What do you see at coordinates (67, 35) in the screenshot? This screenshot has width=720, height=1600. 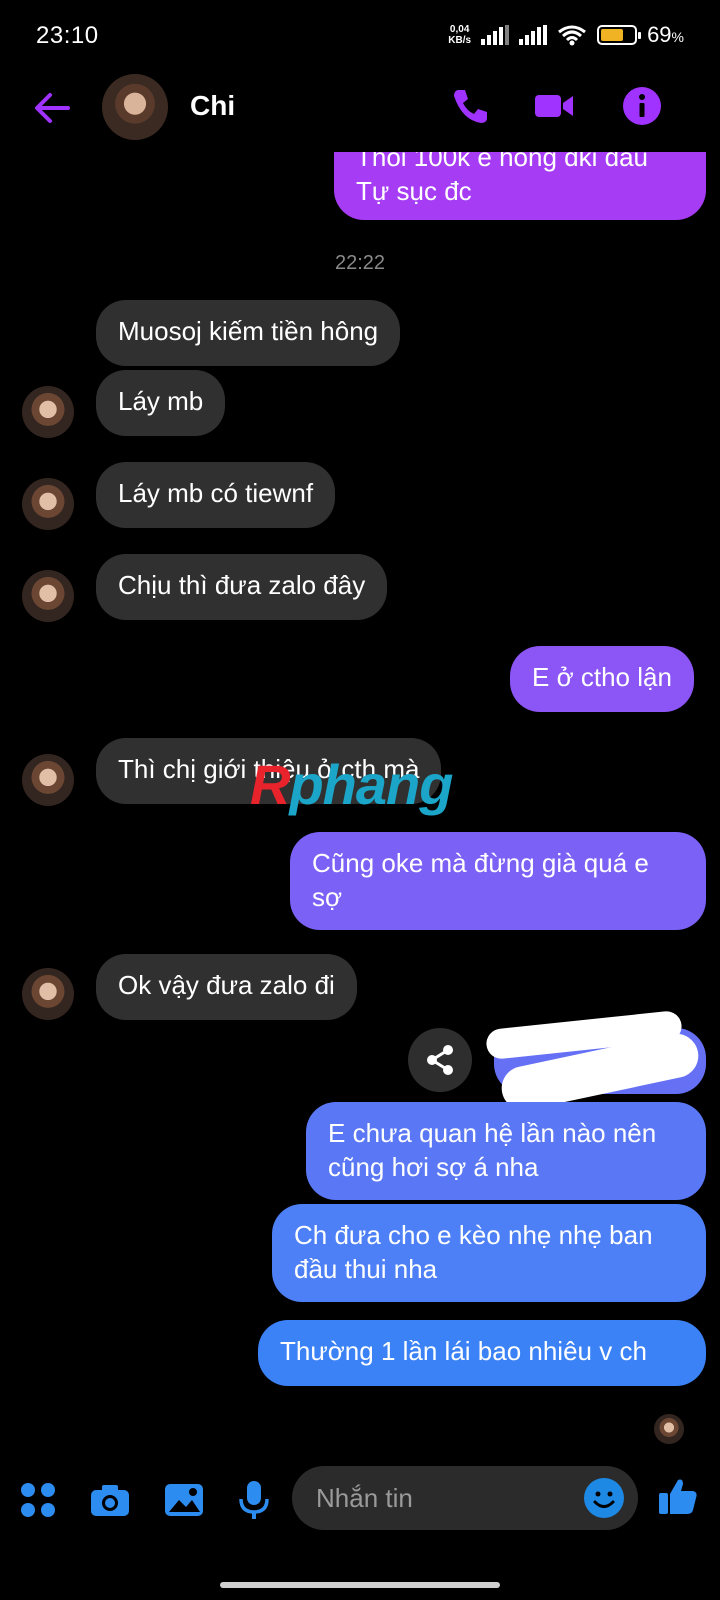 I see `status-time: 23:10` at bounding box center [67, 35].